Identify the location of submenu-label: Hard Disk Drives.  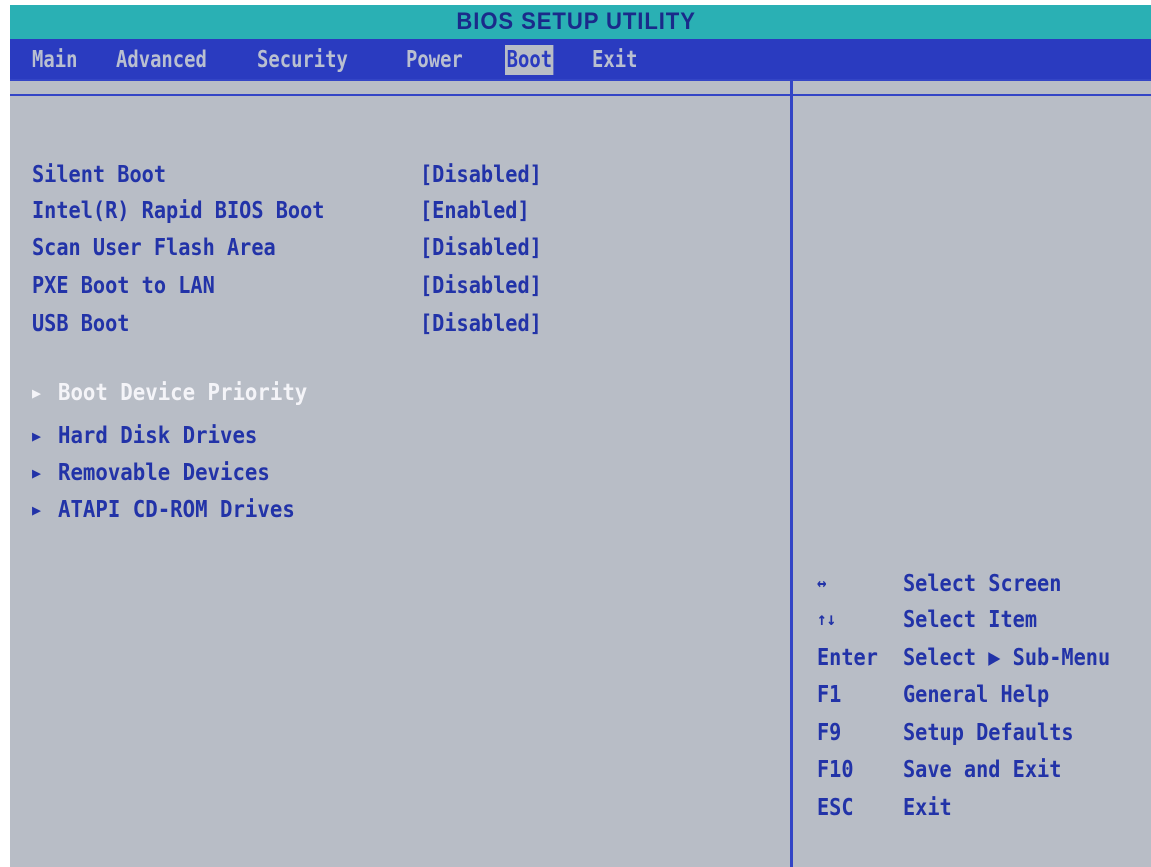
(158, 436).